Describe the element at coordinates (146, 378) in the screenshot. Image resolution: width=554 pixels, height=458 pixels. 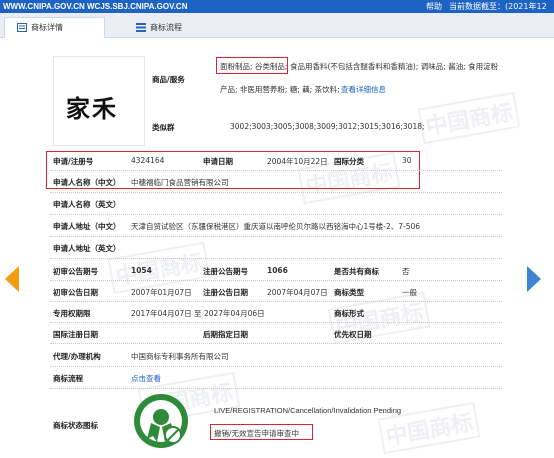
I see `process-link: 点击查看` at that location.